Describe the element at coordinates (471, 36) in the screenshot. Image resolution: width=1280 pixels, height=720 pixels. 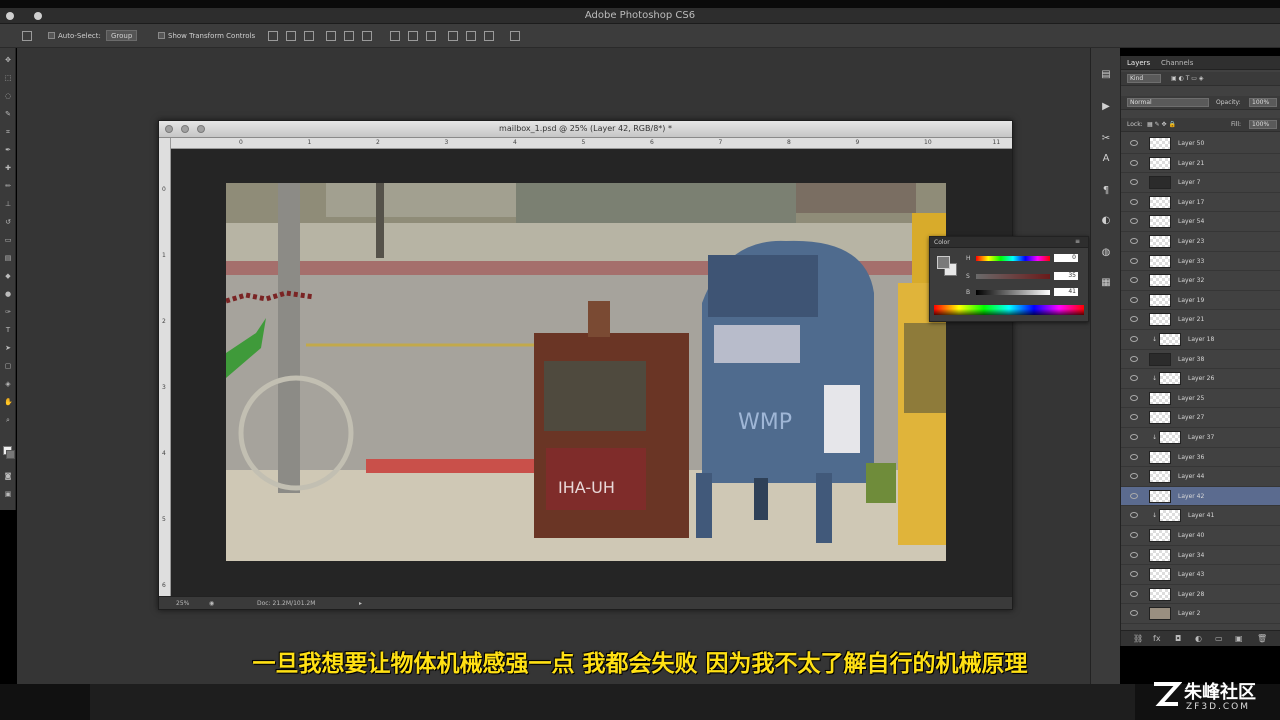
I see `distribute-hcenter-icon` at that location.